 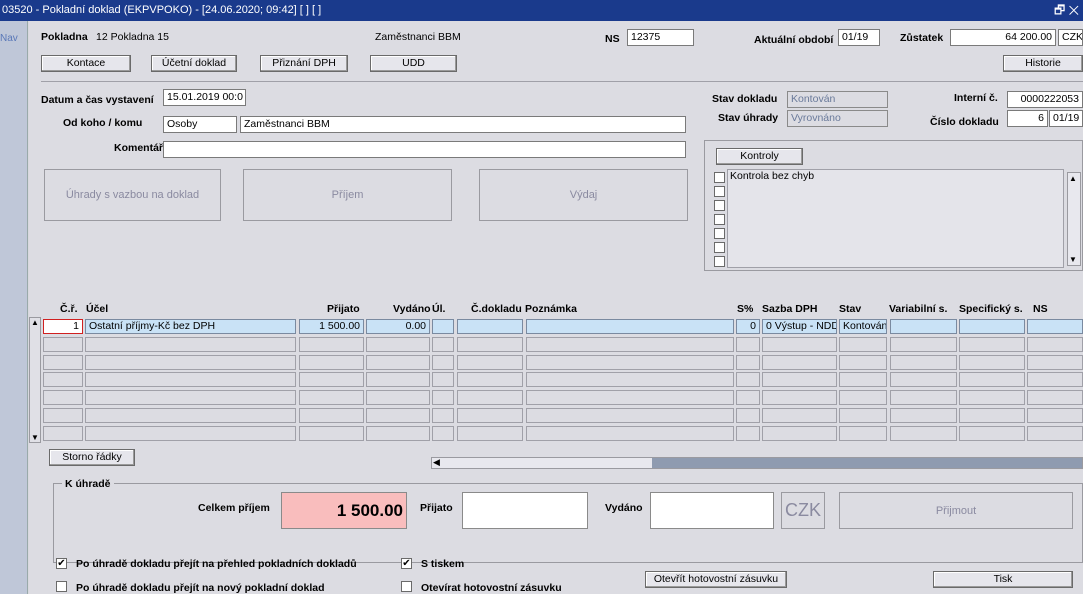 I want to click on kontace-button: Kontace, so click(x=86, y=63).